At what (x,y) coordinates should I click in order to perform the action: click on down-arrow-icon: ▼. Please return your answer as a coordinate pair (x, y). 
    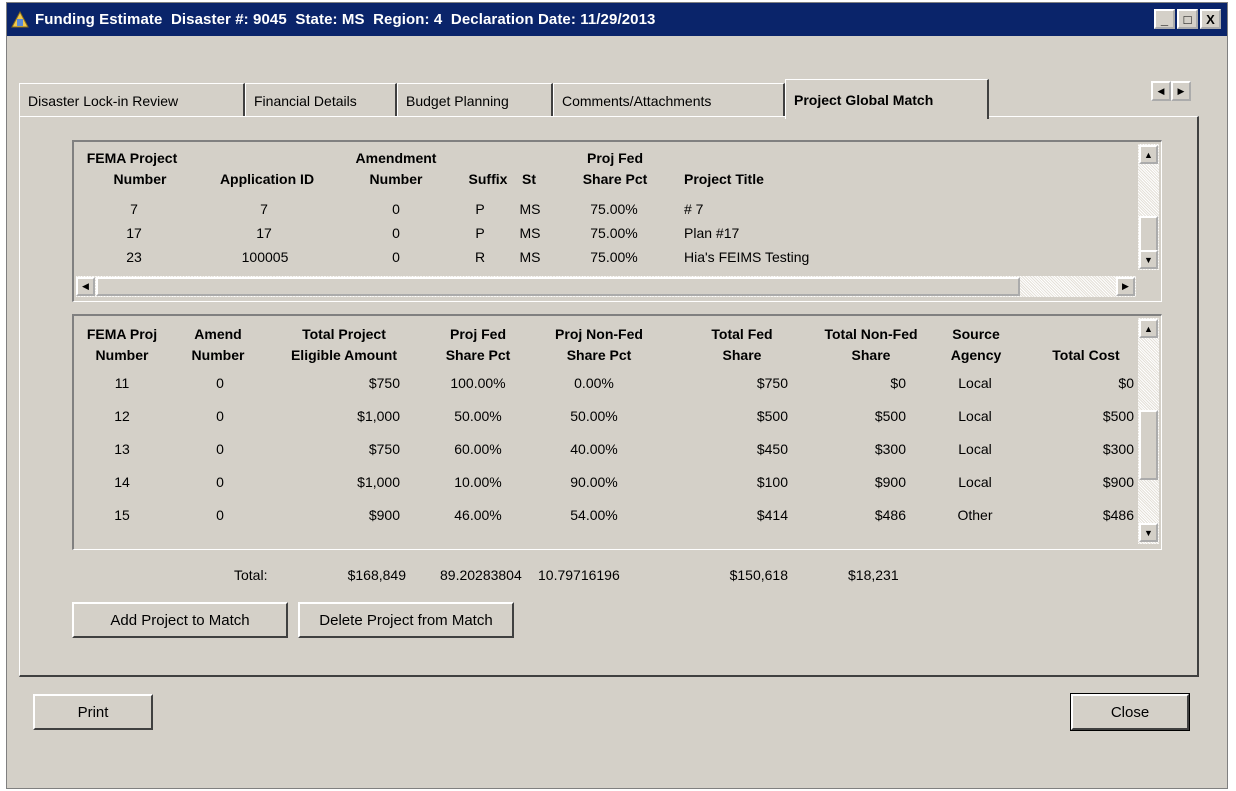
    Looking at the image, I should click on (1148, 259).